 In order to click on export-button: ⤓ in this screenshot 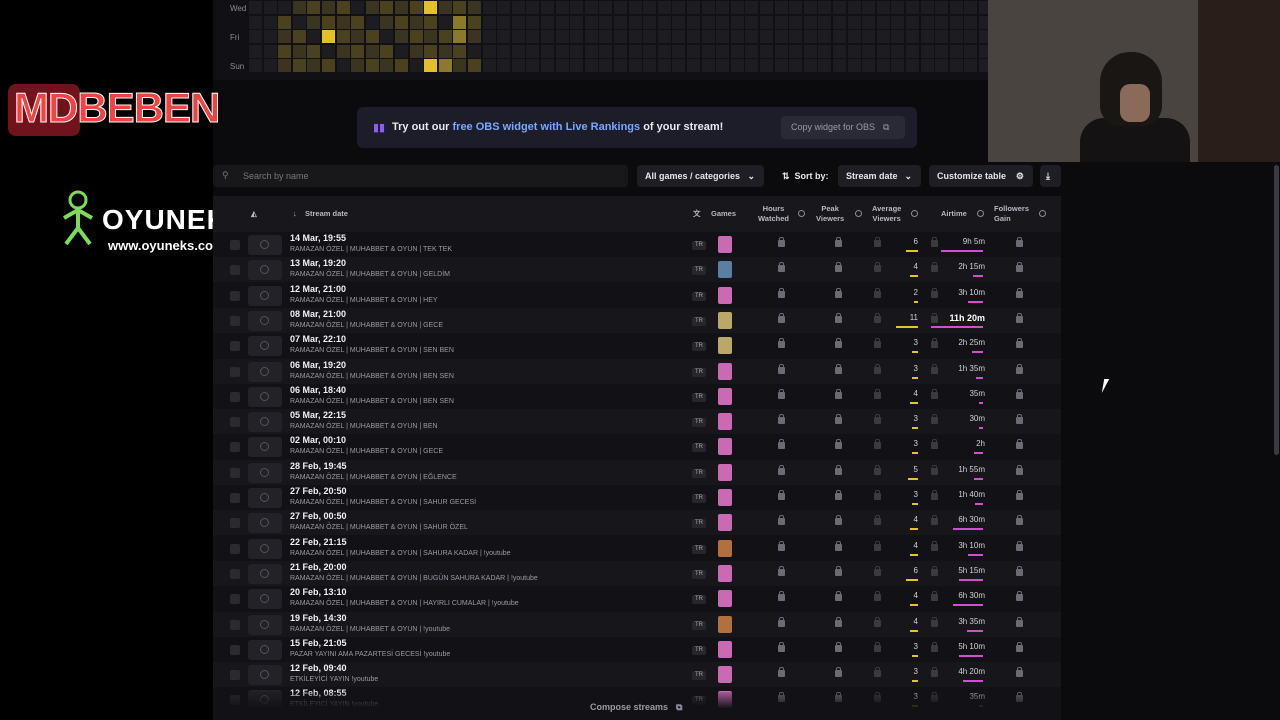, I will do `click(1050, 176)`.